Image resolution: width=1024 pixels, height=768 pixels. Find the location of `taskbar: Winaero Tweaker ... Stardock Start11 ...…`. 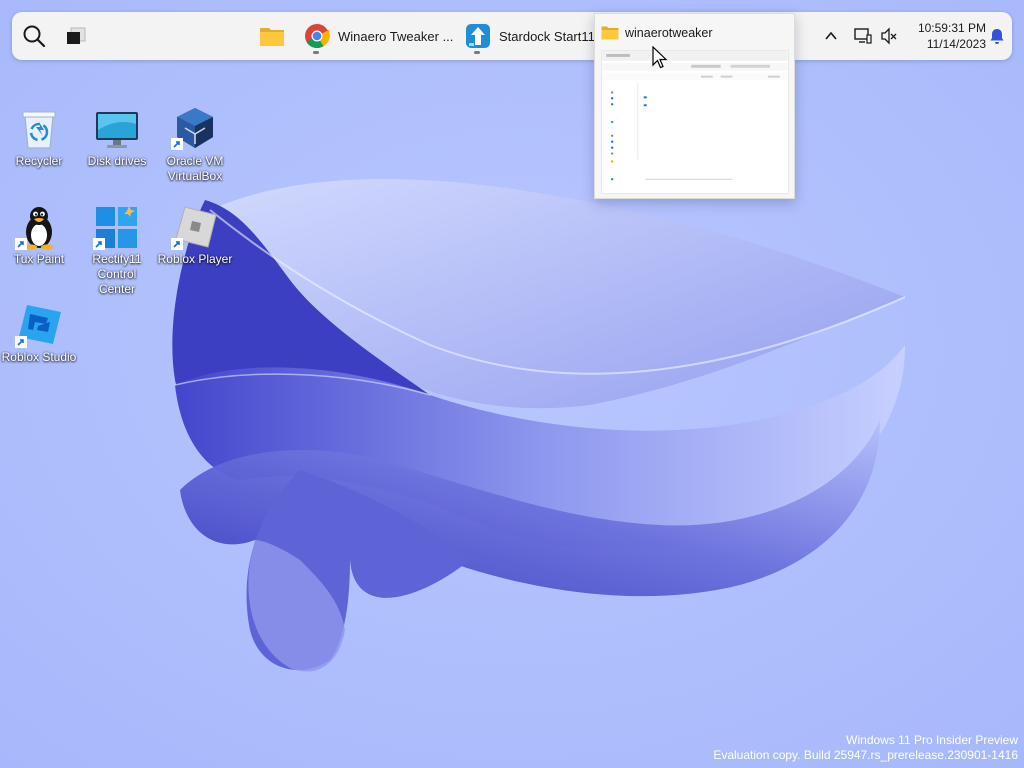

taskbar: Winaero Tweaker ... Stardock Start11 ...… is located at coordinates (512, 36).